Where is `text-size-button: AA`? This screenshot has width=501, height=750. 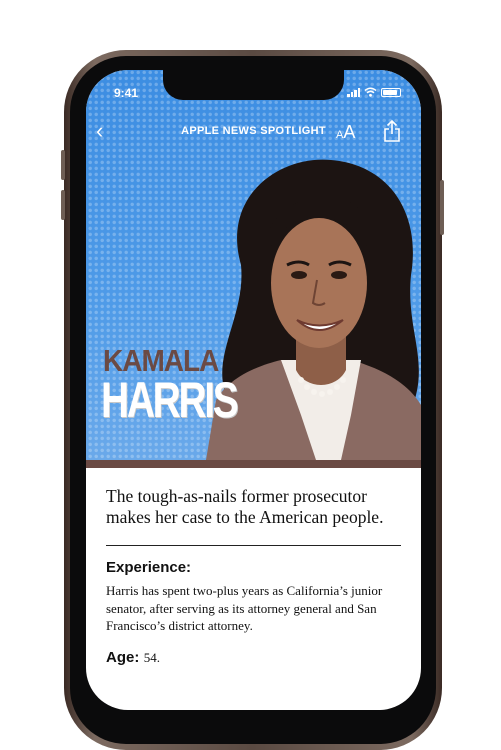
text-size-button: AA is located at coordinates (345, 132).